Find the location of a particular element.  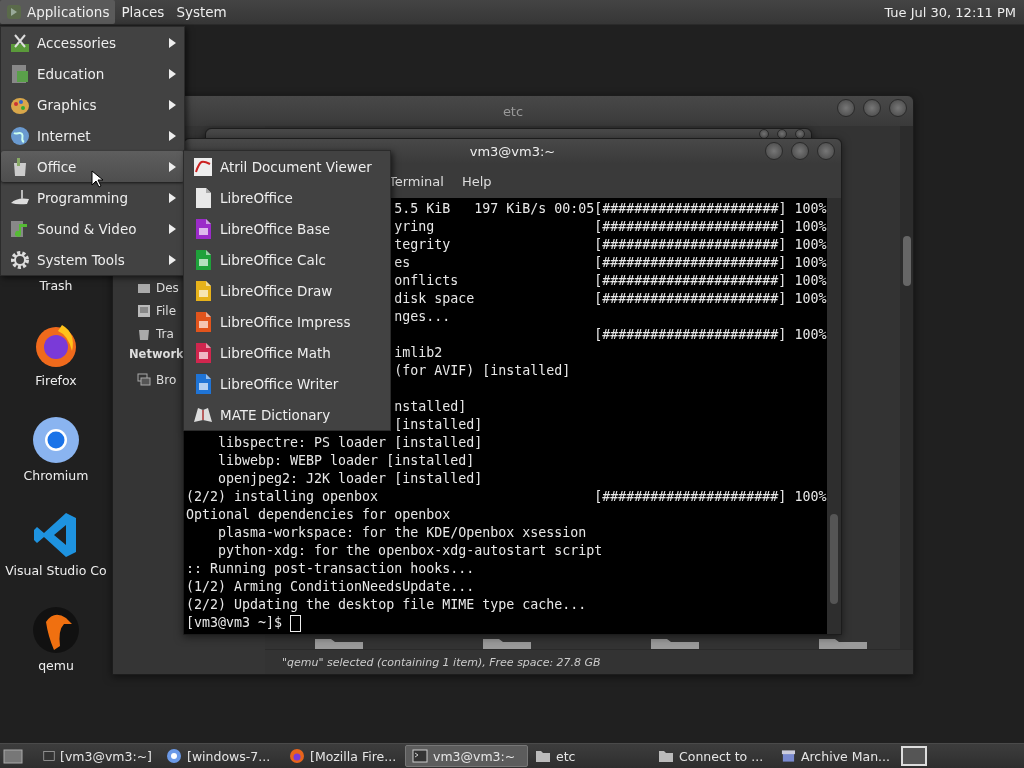

show-desktop-icon is located at coordinates (13, 756).